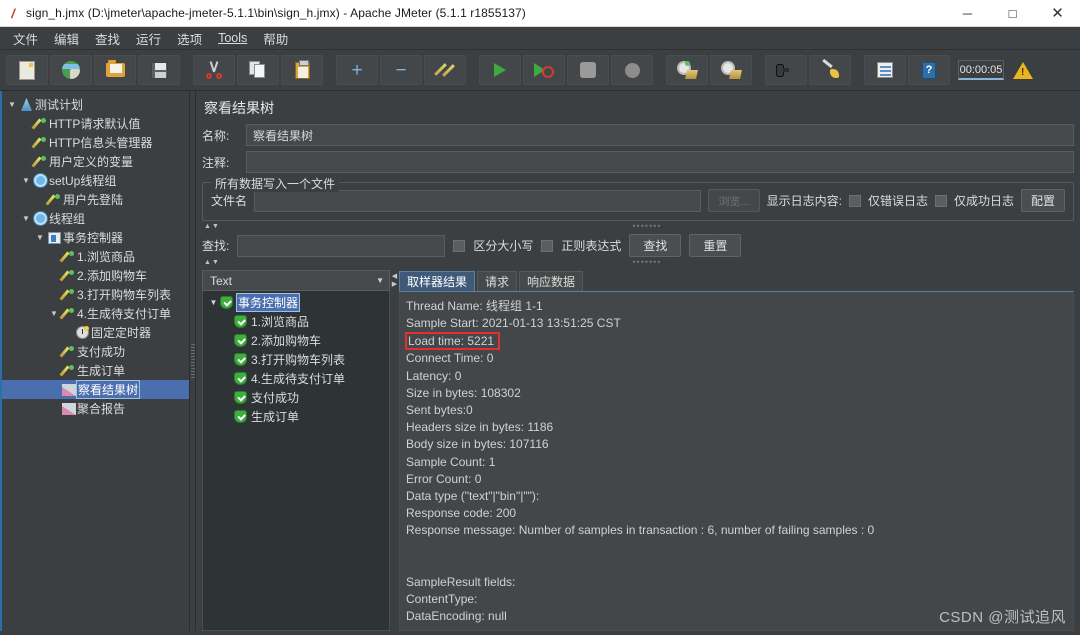  I want to click on toolbar-new, so click(27, 70).